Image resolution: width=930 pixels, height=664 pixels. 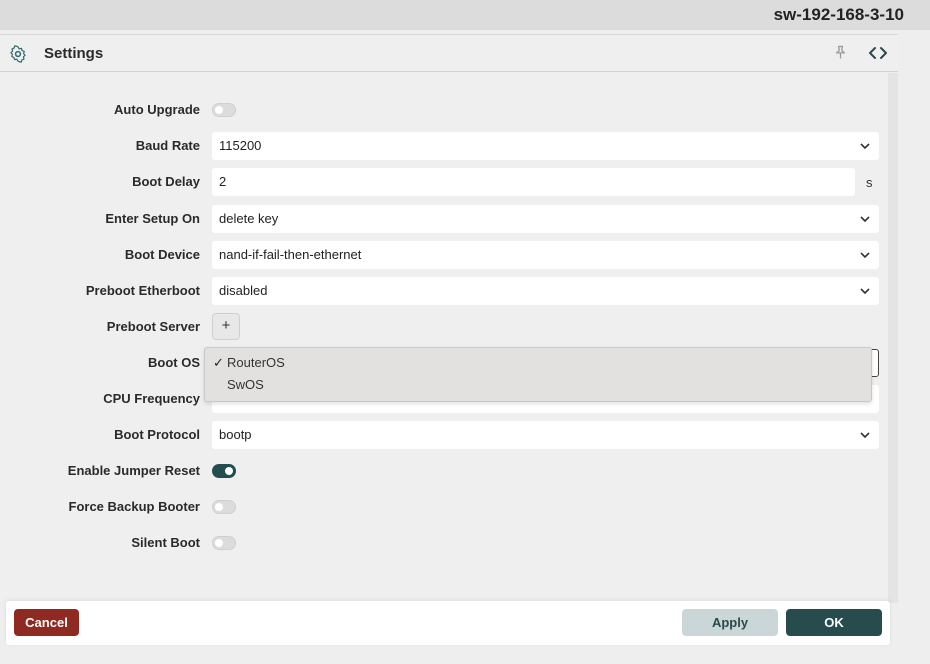 What do you see at coordinates (223, 181) in the screenshot?
I see `boot-delay-value: 2` at bounding box center [223, 181].